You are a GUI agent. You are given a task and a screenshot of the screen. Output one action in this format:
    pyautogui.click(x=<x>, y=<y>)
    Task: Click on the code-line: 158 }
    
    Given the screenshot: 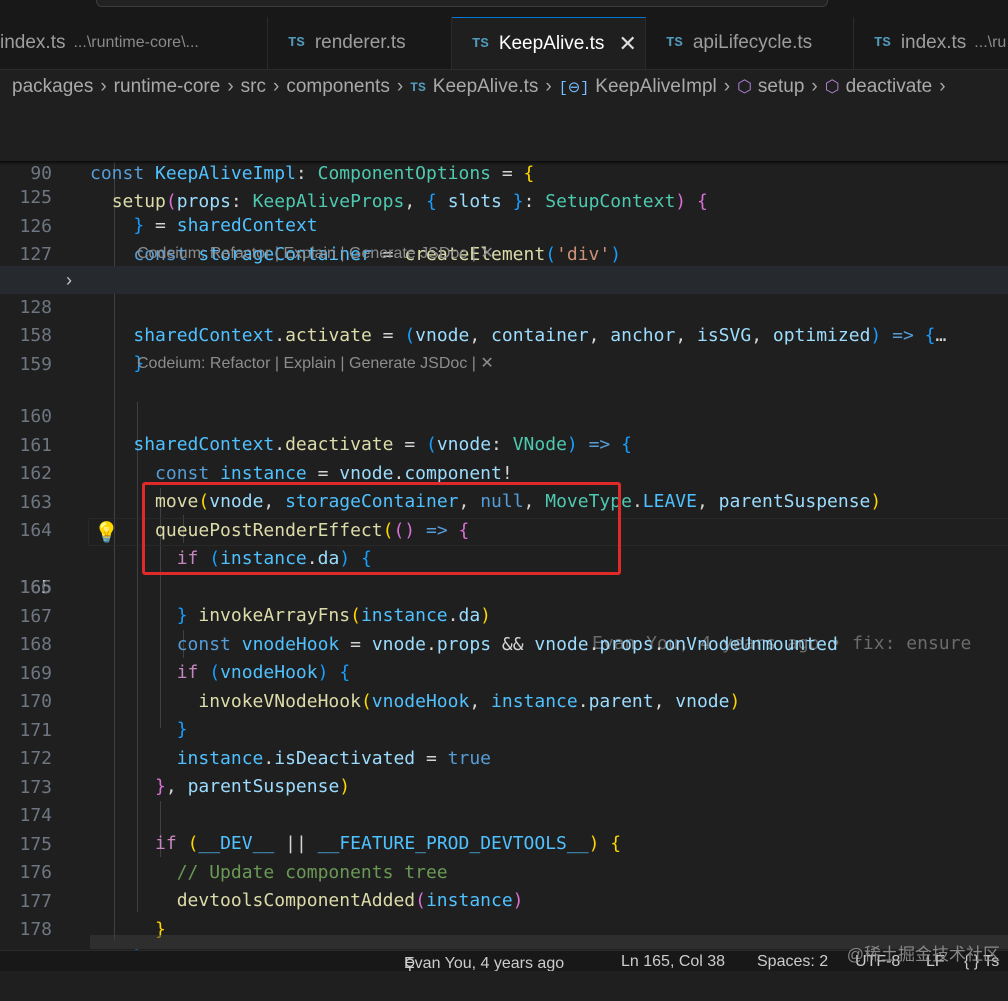 What is the action you would take?
    pyautogui.click(x=504, y=334)
    